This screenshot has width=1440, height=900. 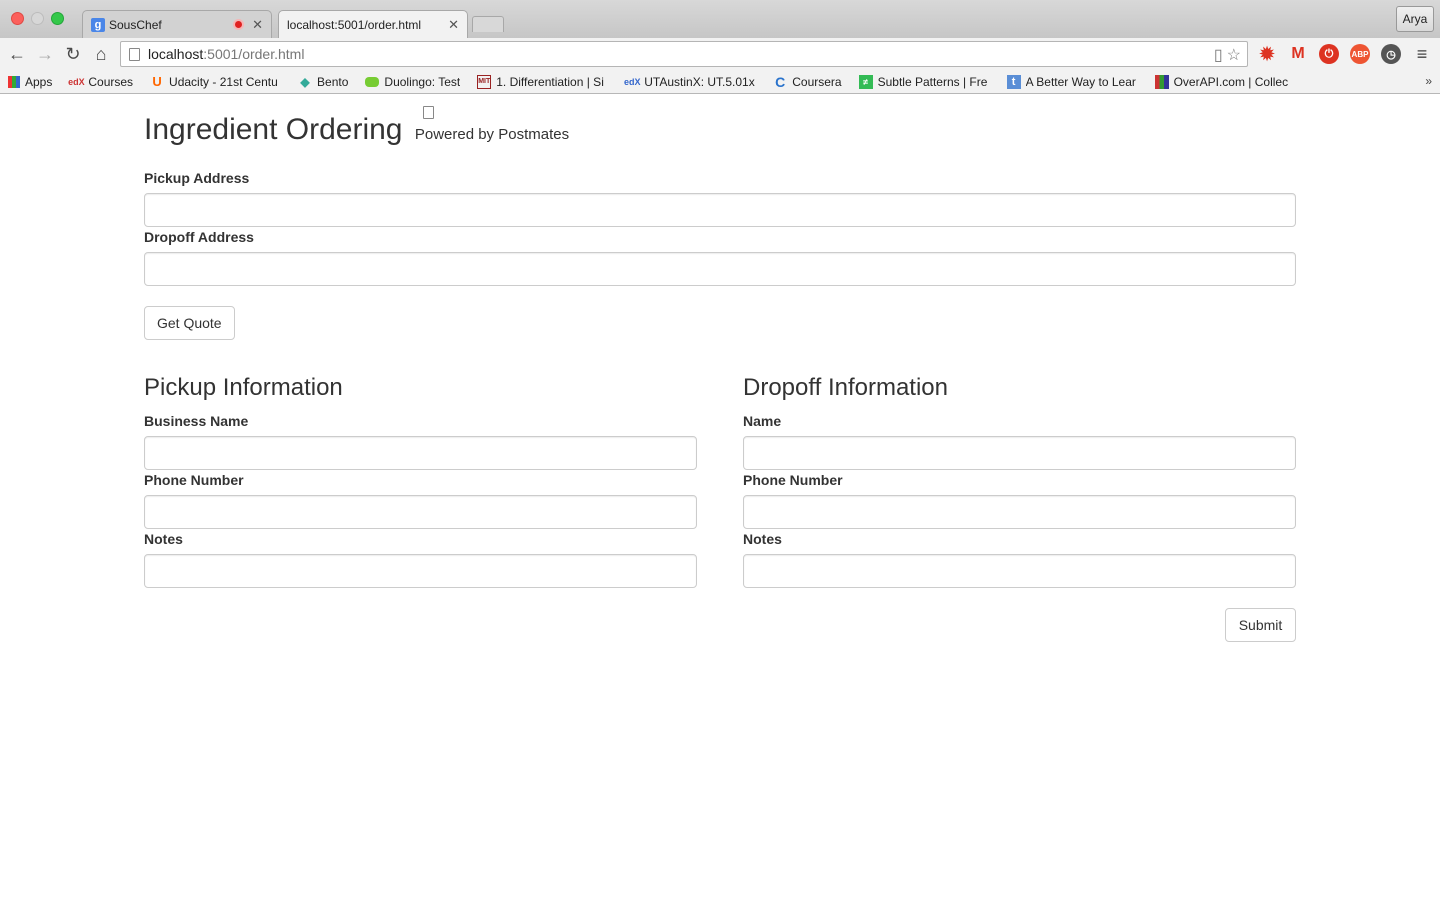 I want to click on overapi-icon, so click(x=1161, y=81).